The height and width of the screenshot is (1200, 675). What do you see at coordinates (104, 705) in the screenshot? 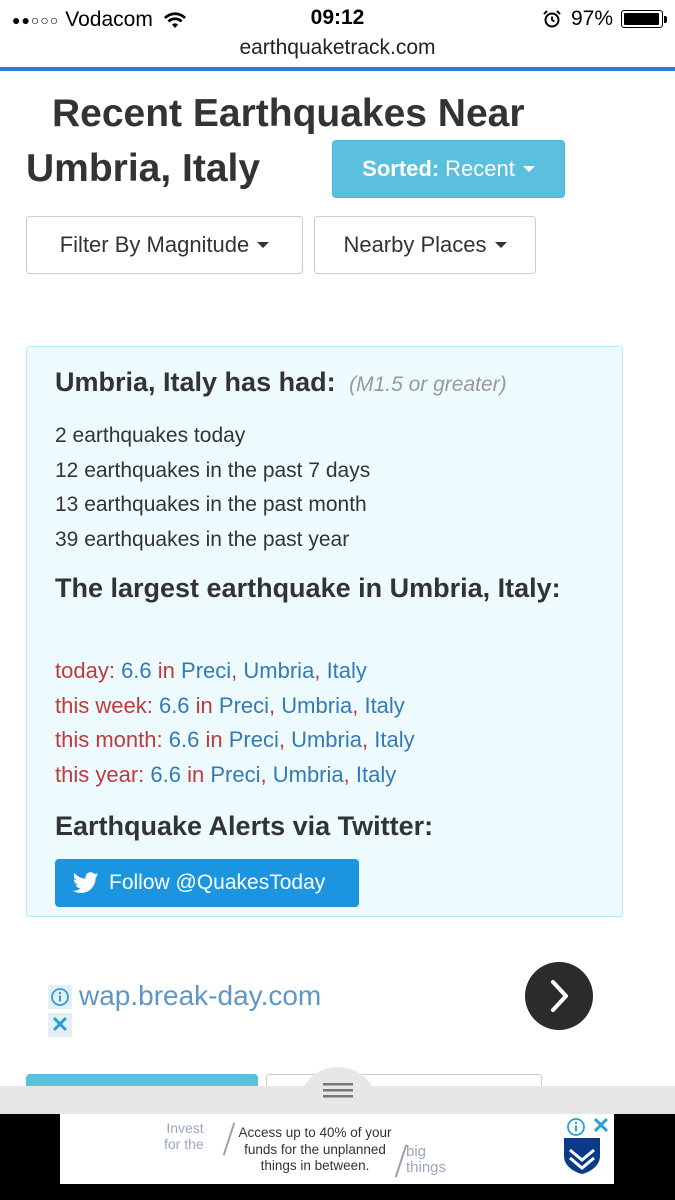
I see `period-label: this week:` at bounding box center [104, 705].